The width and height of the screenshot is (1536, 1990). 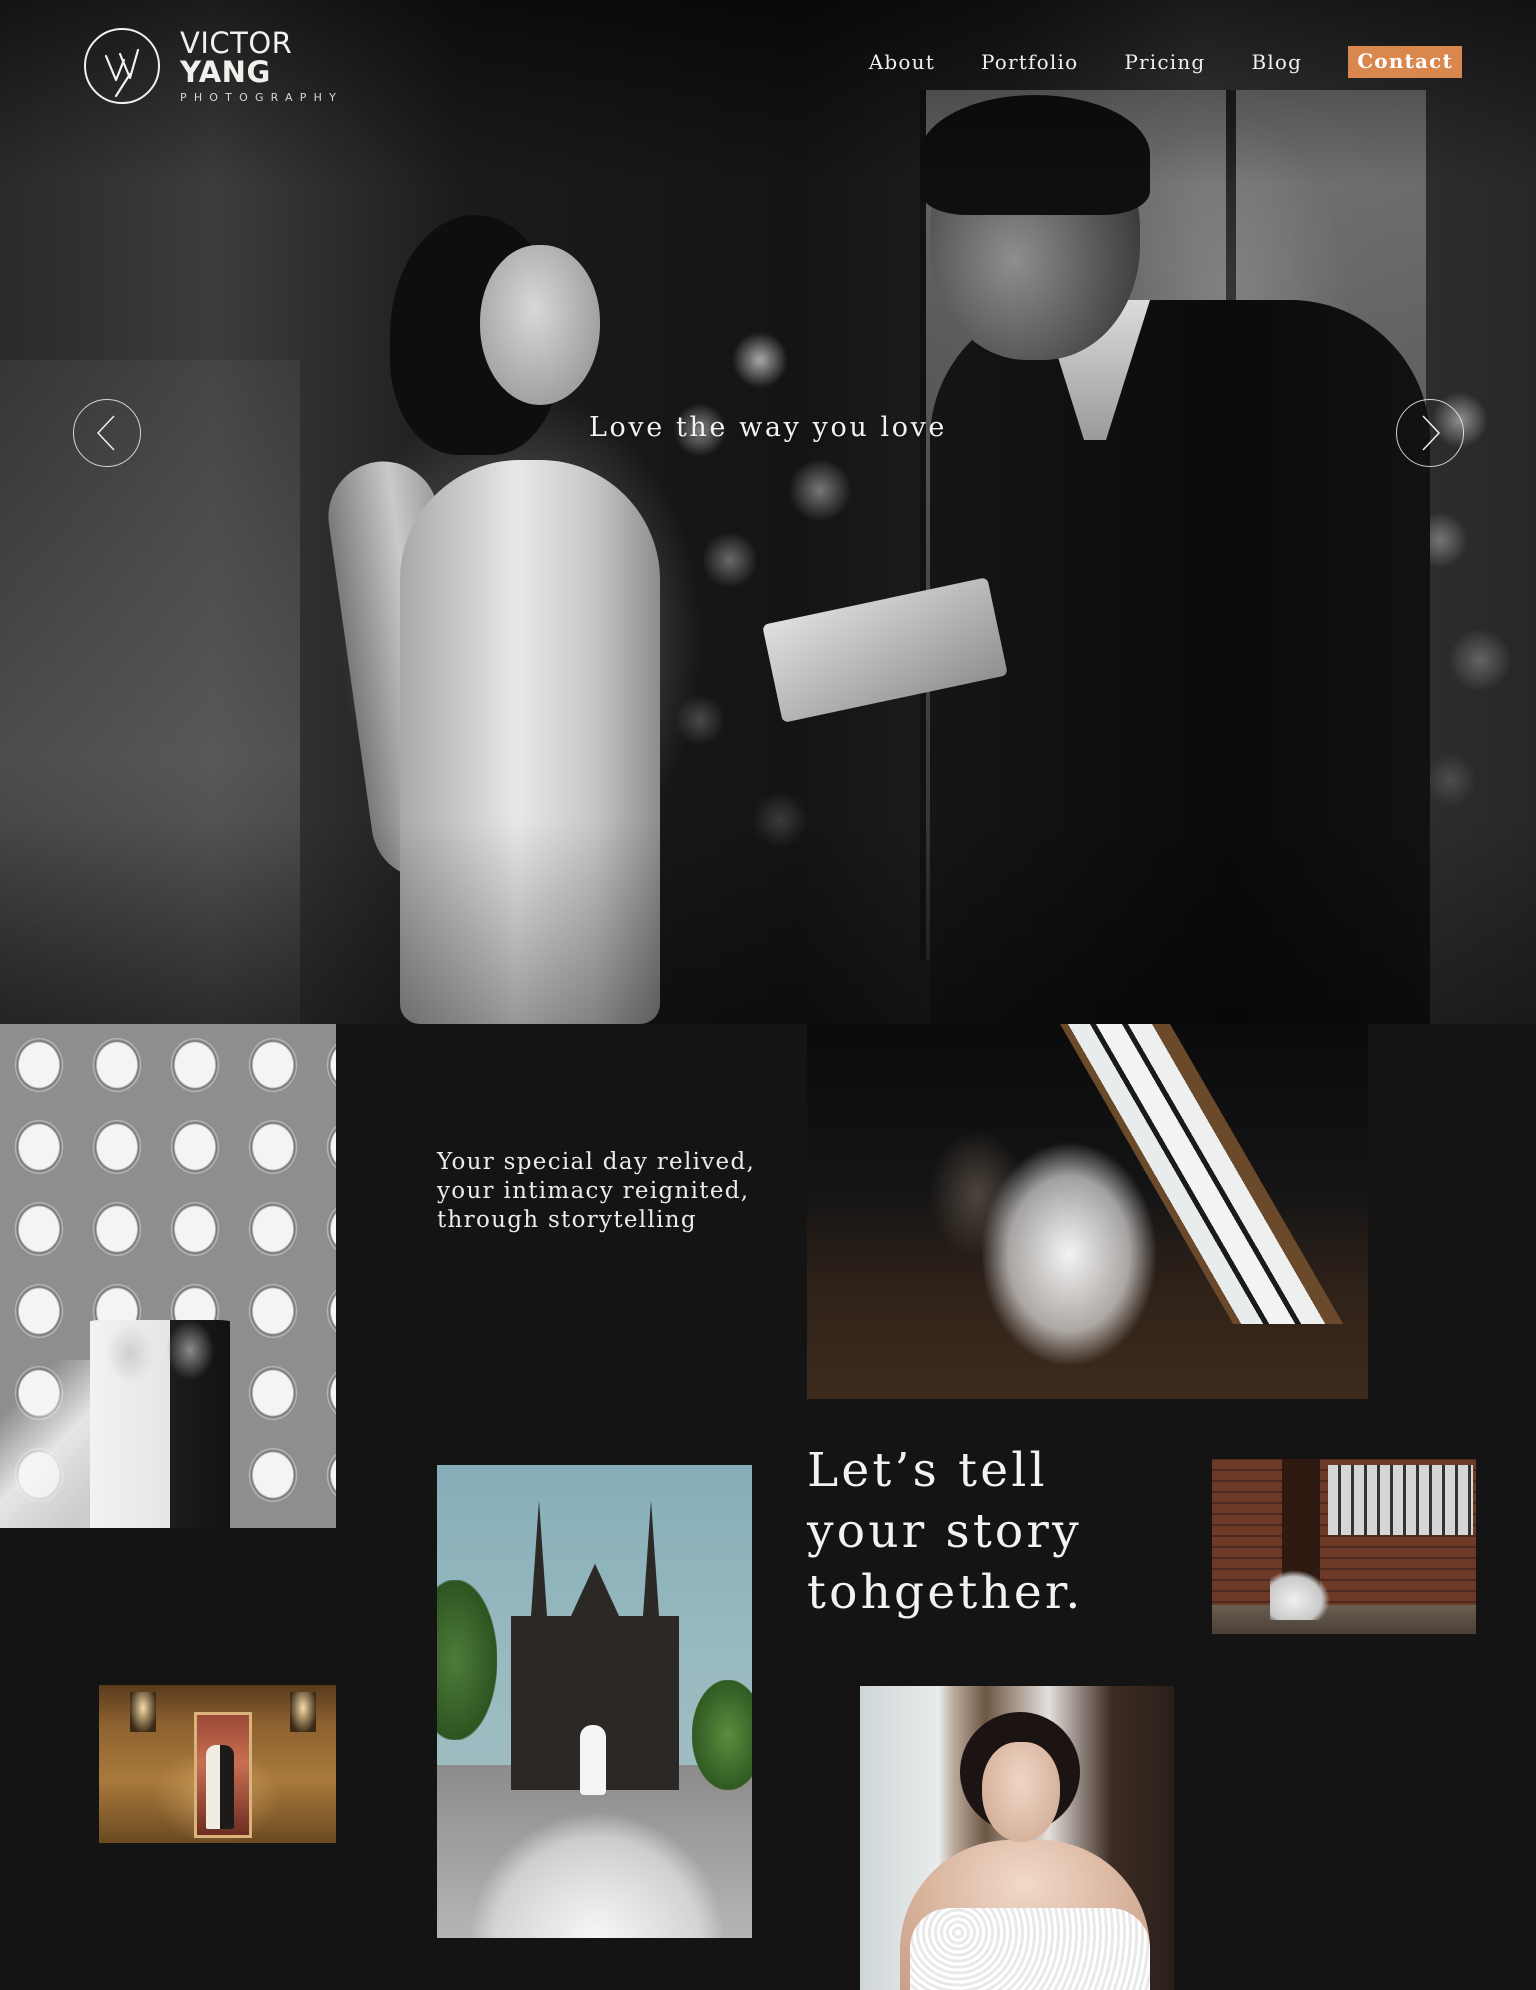 What do you see at coordinates (1400, 1500) in the screenshot?
I see `brick-window` at bounding box center [1400, 1500].